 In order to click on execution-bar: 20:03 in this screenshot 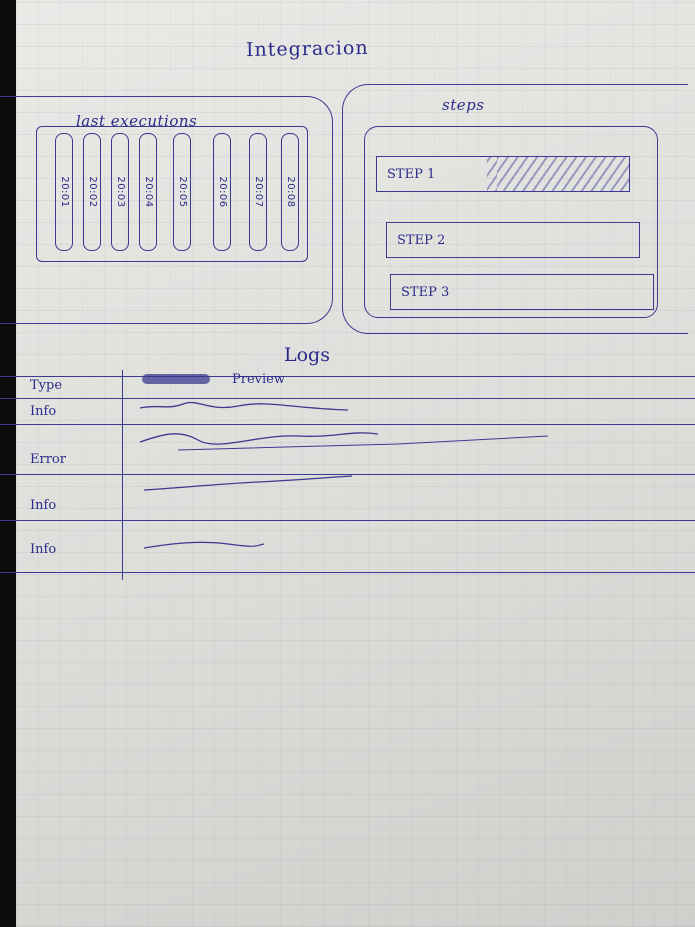, I will do `click(120, 192)`.